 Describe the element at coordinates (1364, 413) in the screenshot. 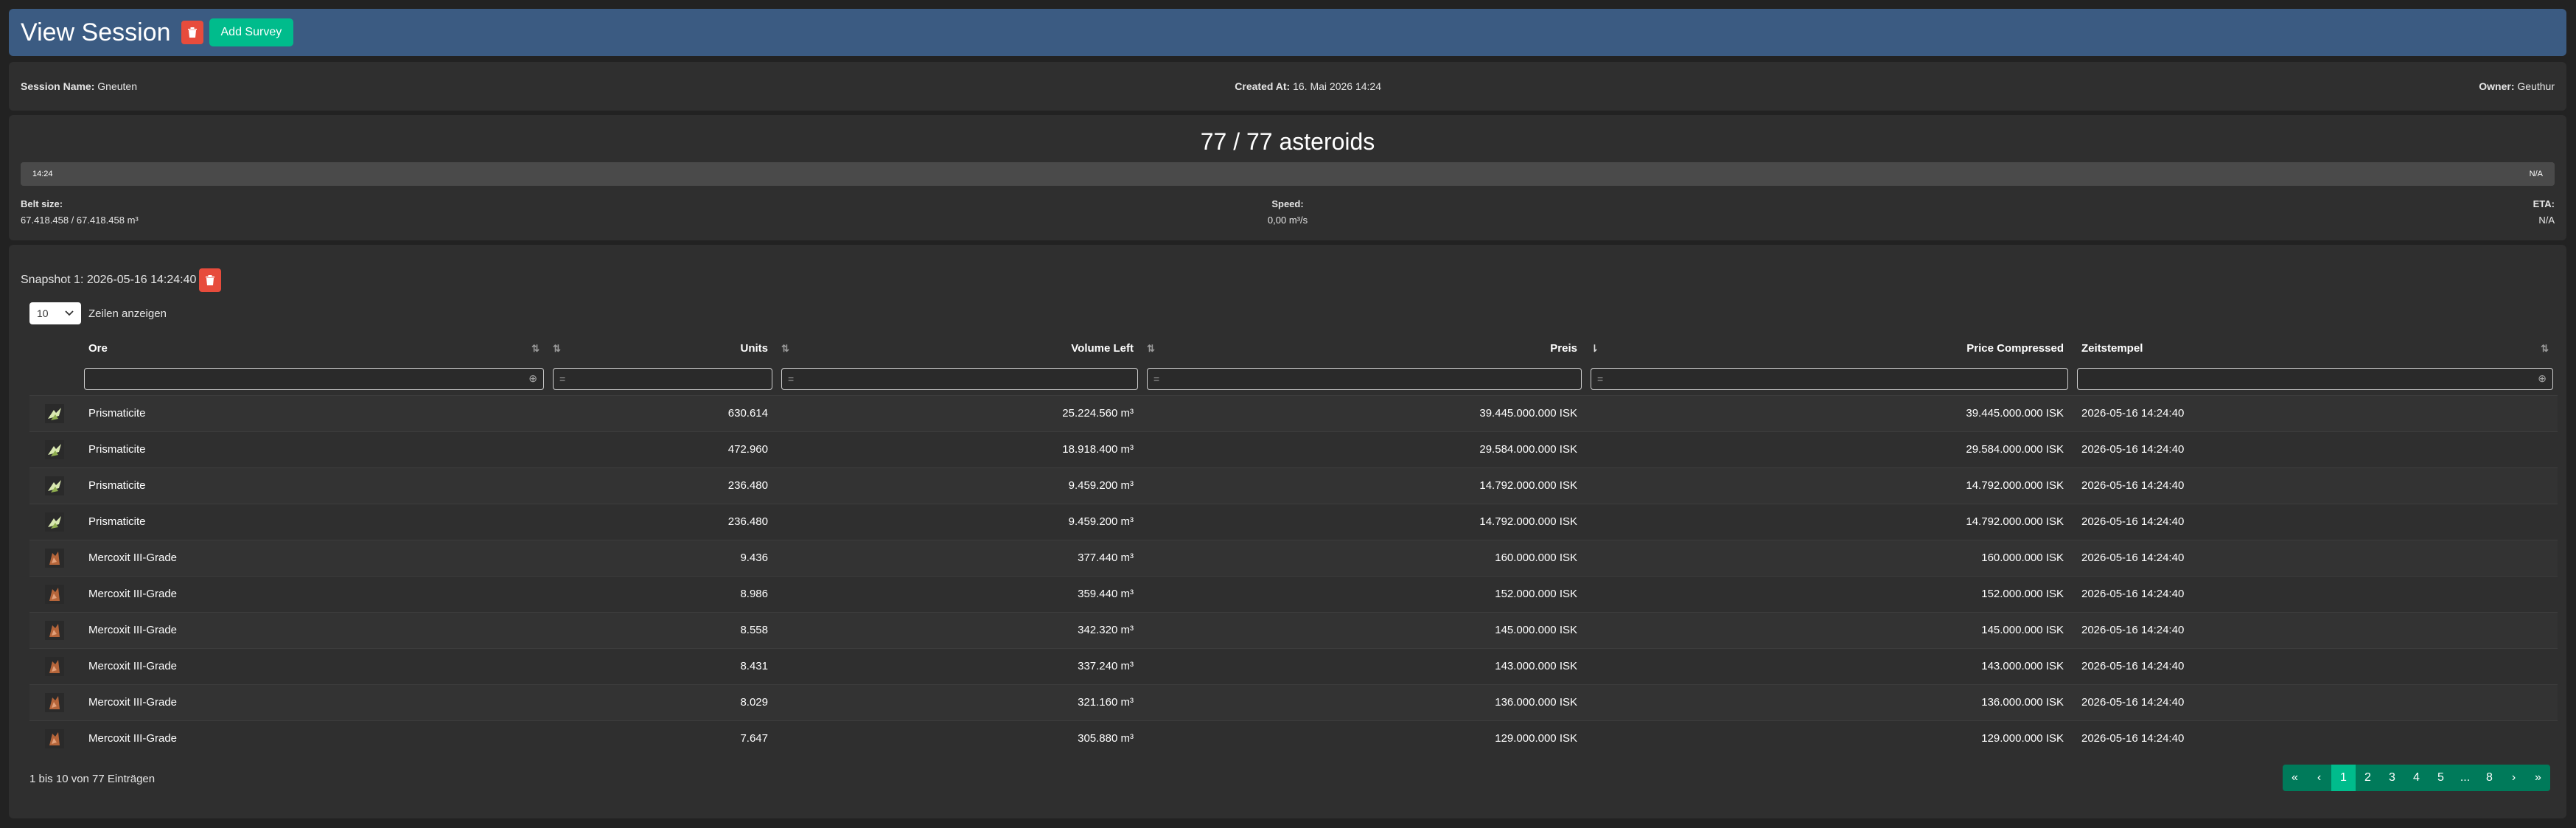

I see `preis-cell: 39.445.000.000 ISK` at that location.